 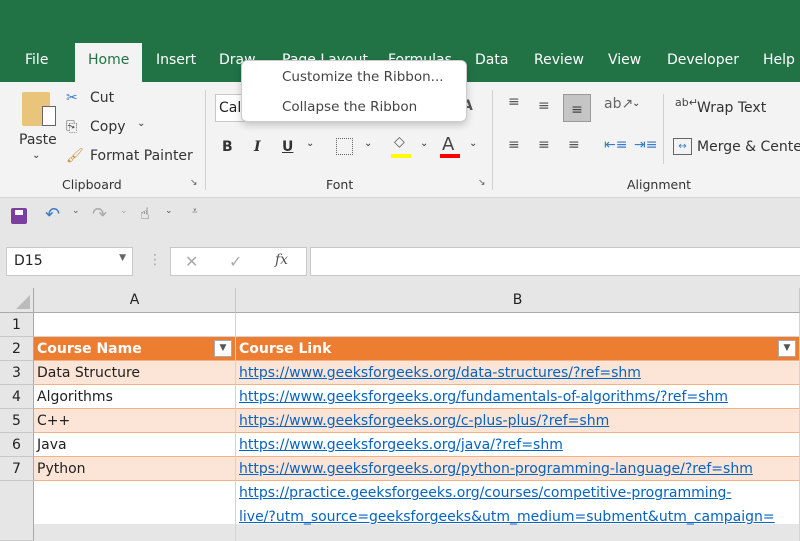 What do you see at coordinates (748, 147) in the screenshot?
I see `merge-center-button: Merge & Center` at bounding box center [748, 147].